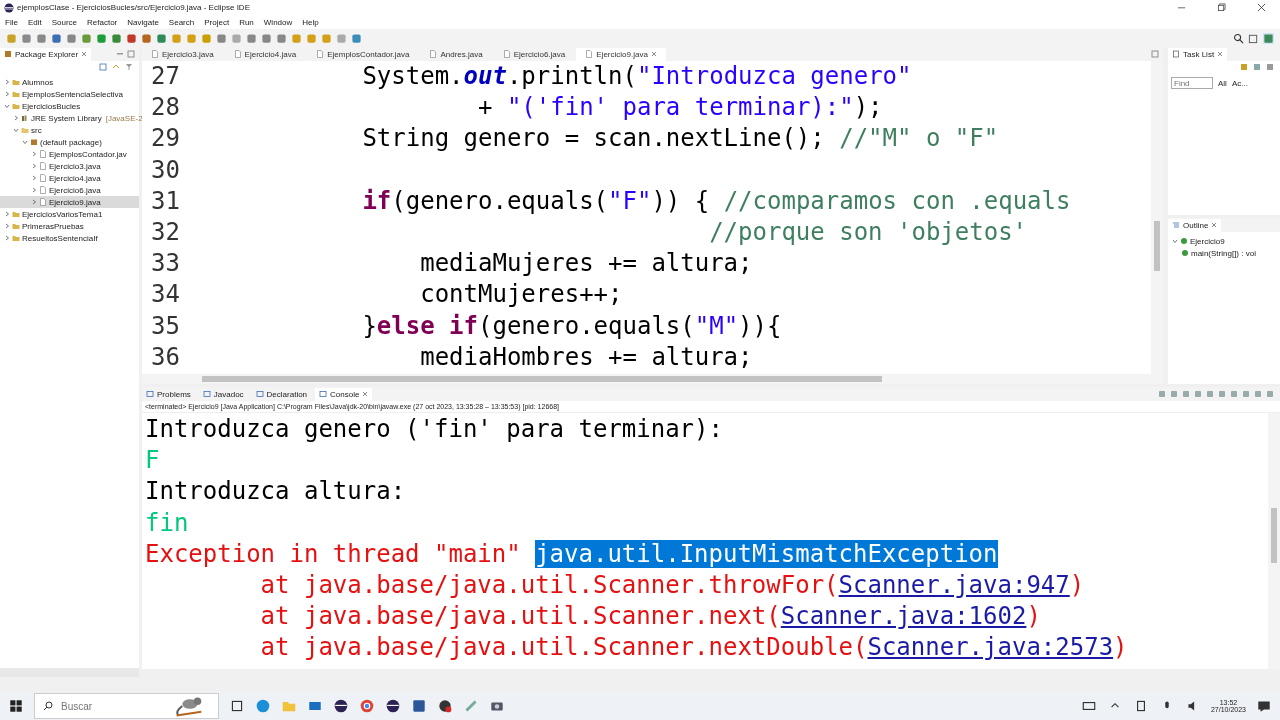 Image resolution: width=1280 pixels, height=720 pixels. I want to click on editor-tab: EjemplosContador.java, so click(363, 54).